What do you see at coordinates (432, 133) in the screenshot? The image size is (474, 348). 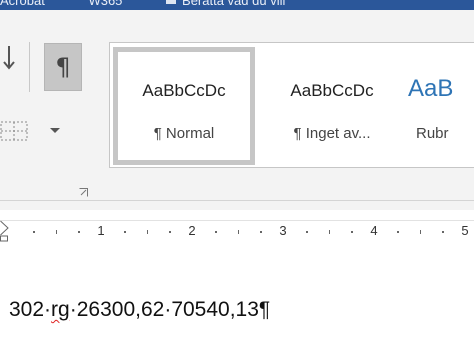 I see `style-name: Rubr` at bounding box center [432, 133].